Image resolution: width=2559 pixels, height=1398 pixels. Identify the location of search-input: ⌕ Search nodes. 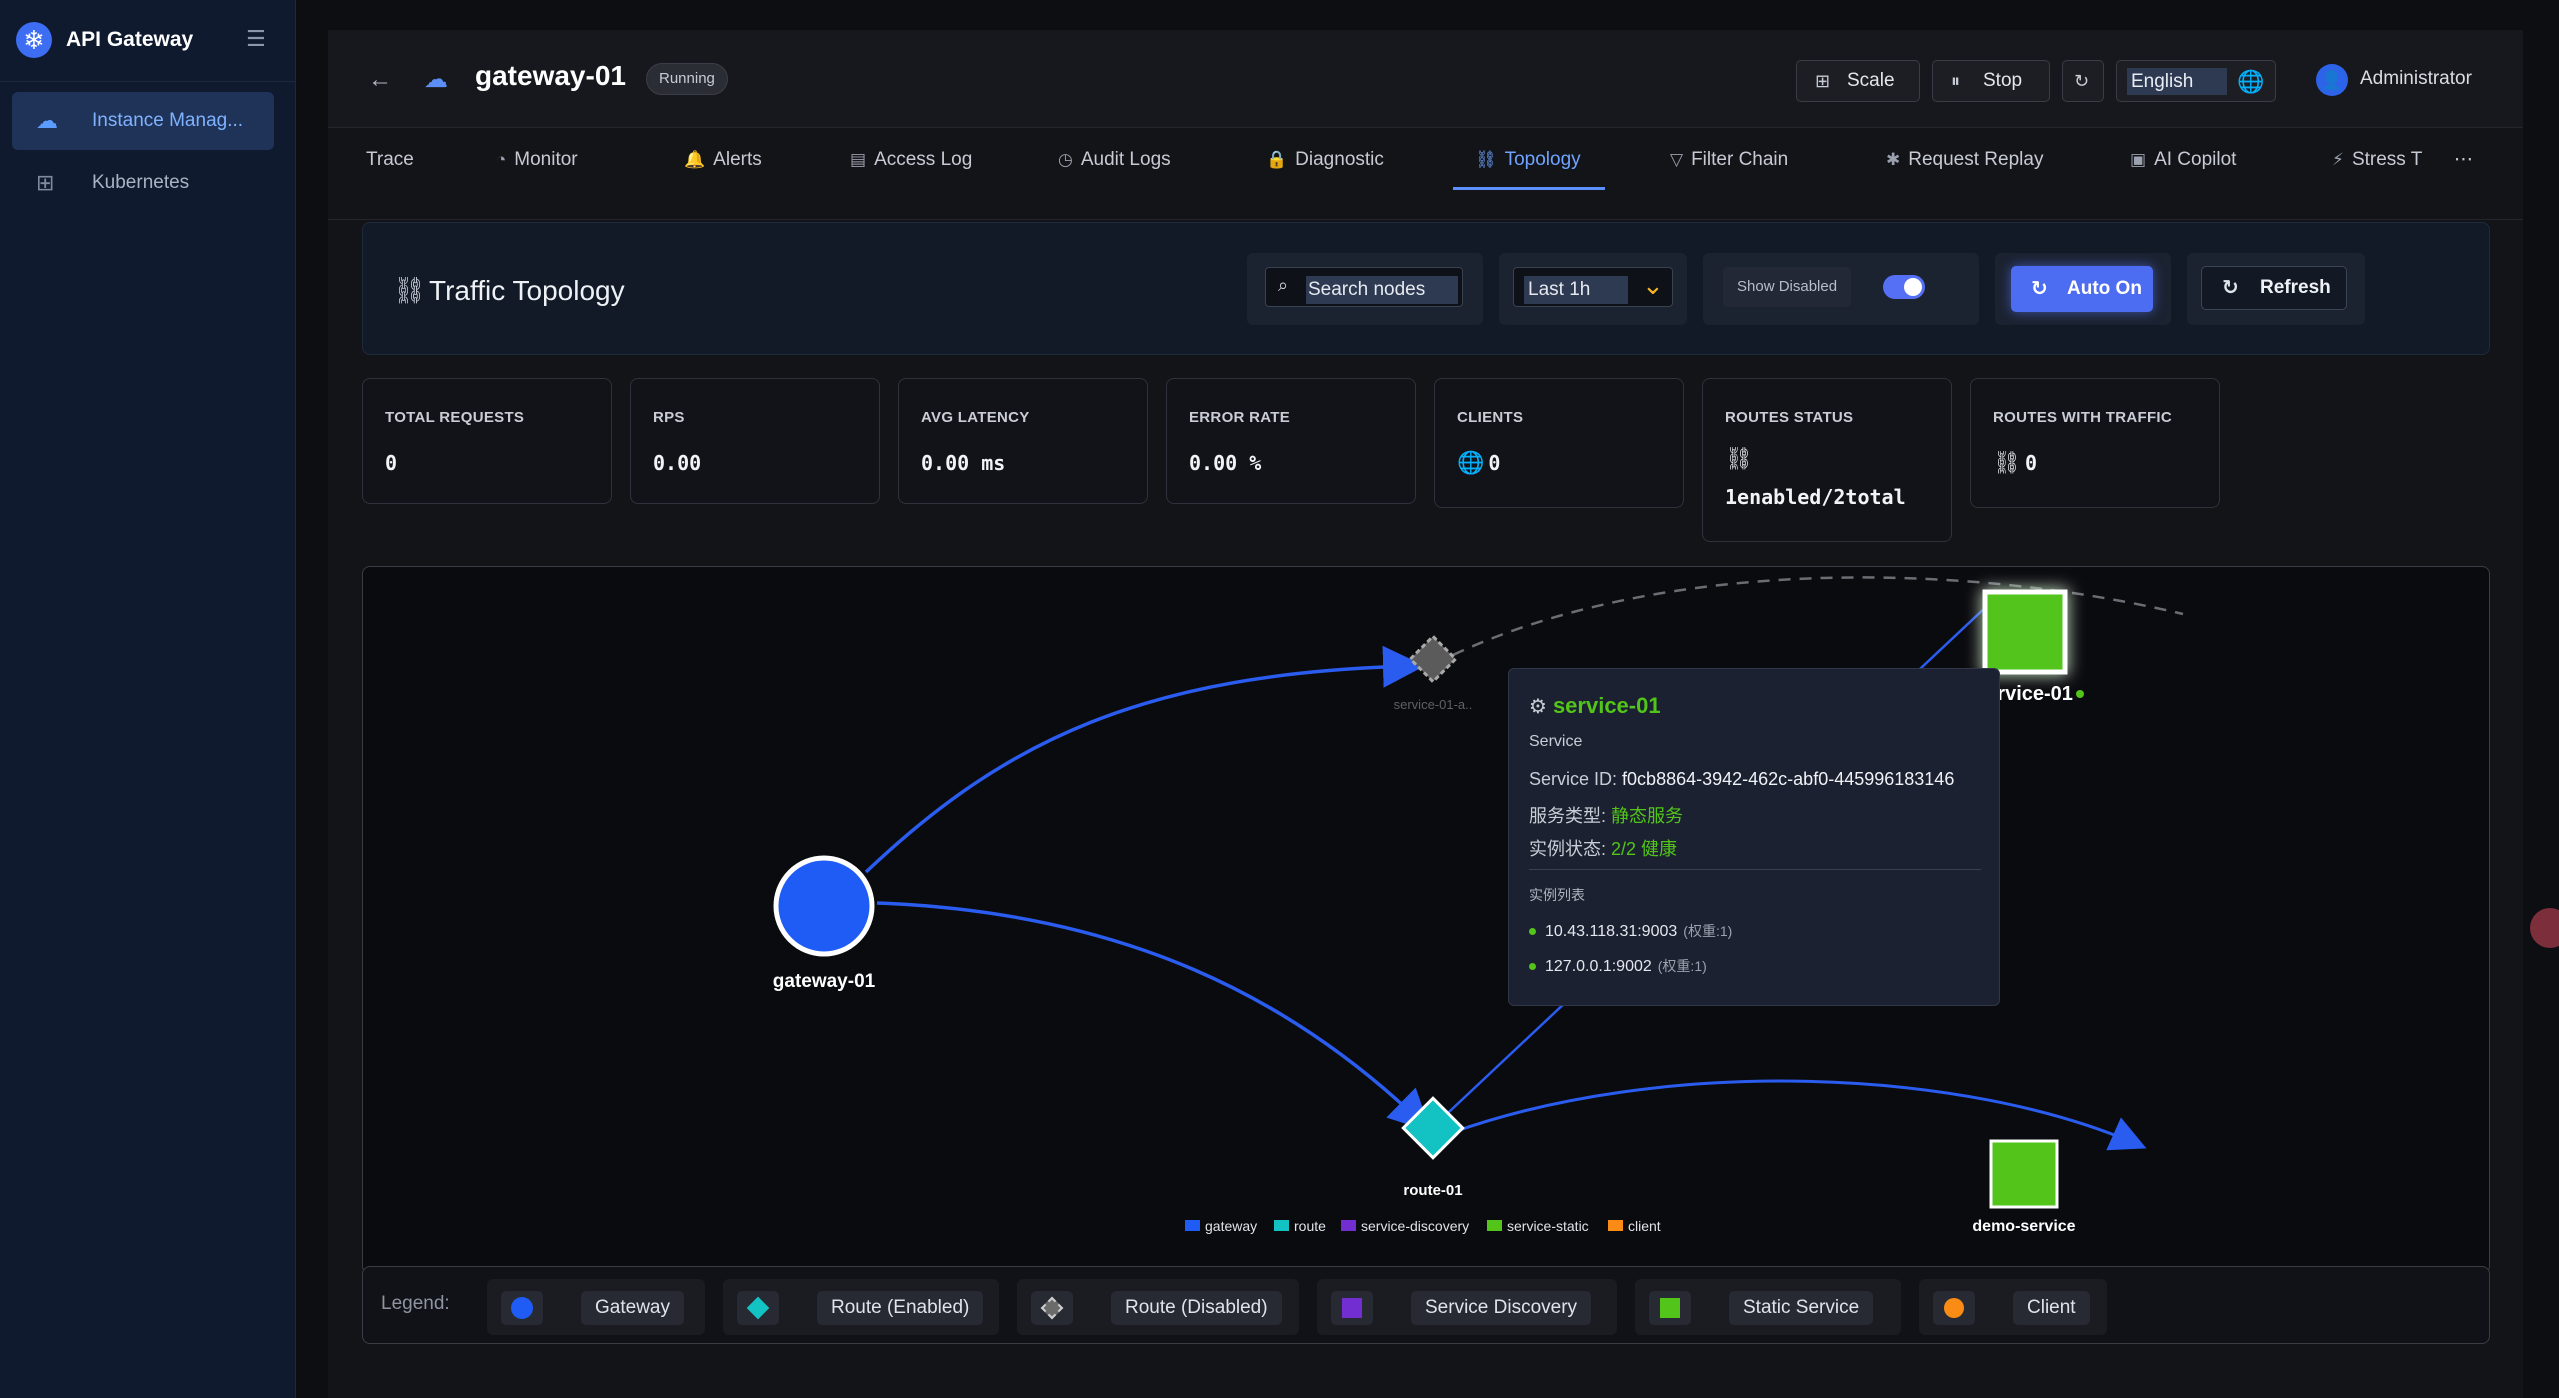
(1364, 287).